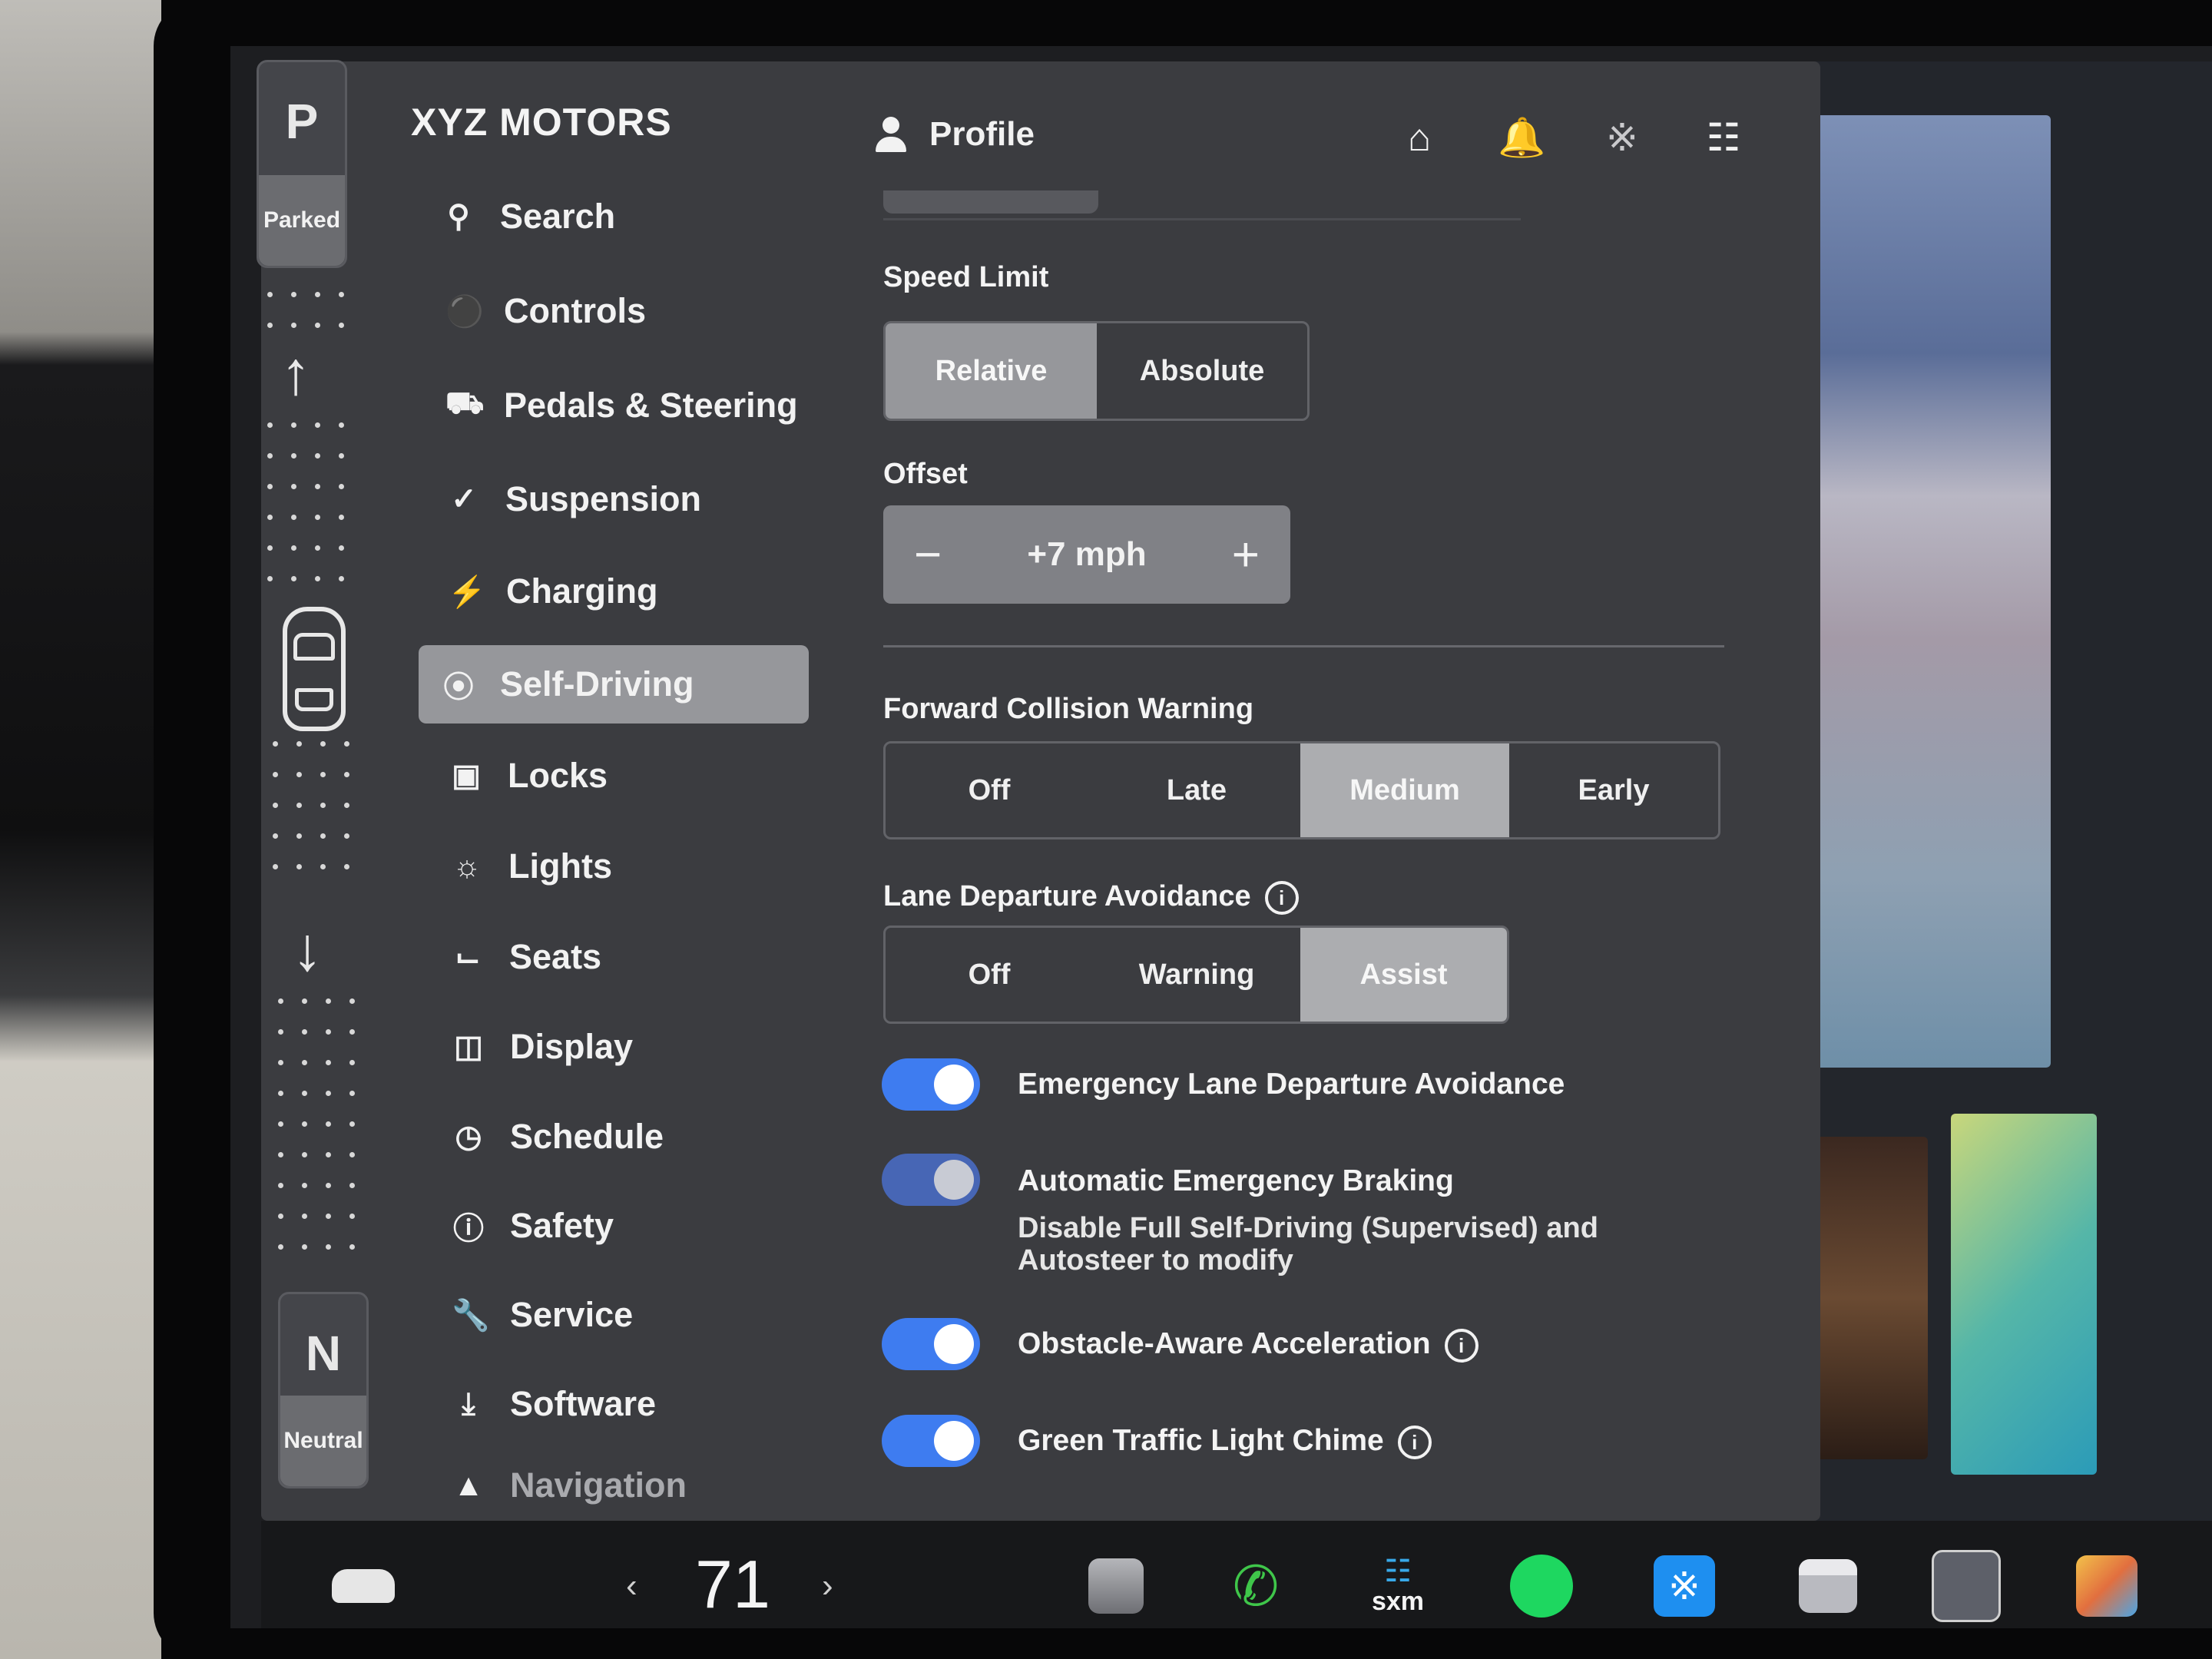 Image resolution: width=2212 pixels, height=1659 pixels. Describe the element at coordinates (1246, 555) in the screenshot. I see `offset-plus-button: +` at that location.